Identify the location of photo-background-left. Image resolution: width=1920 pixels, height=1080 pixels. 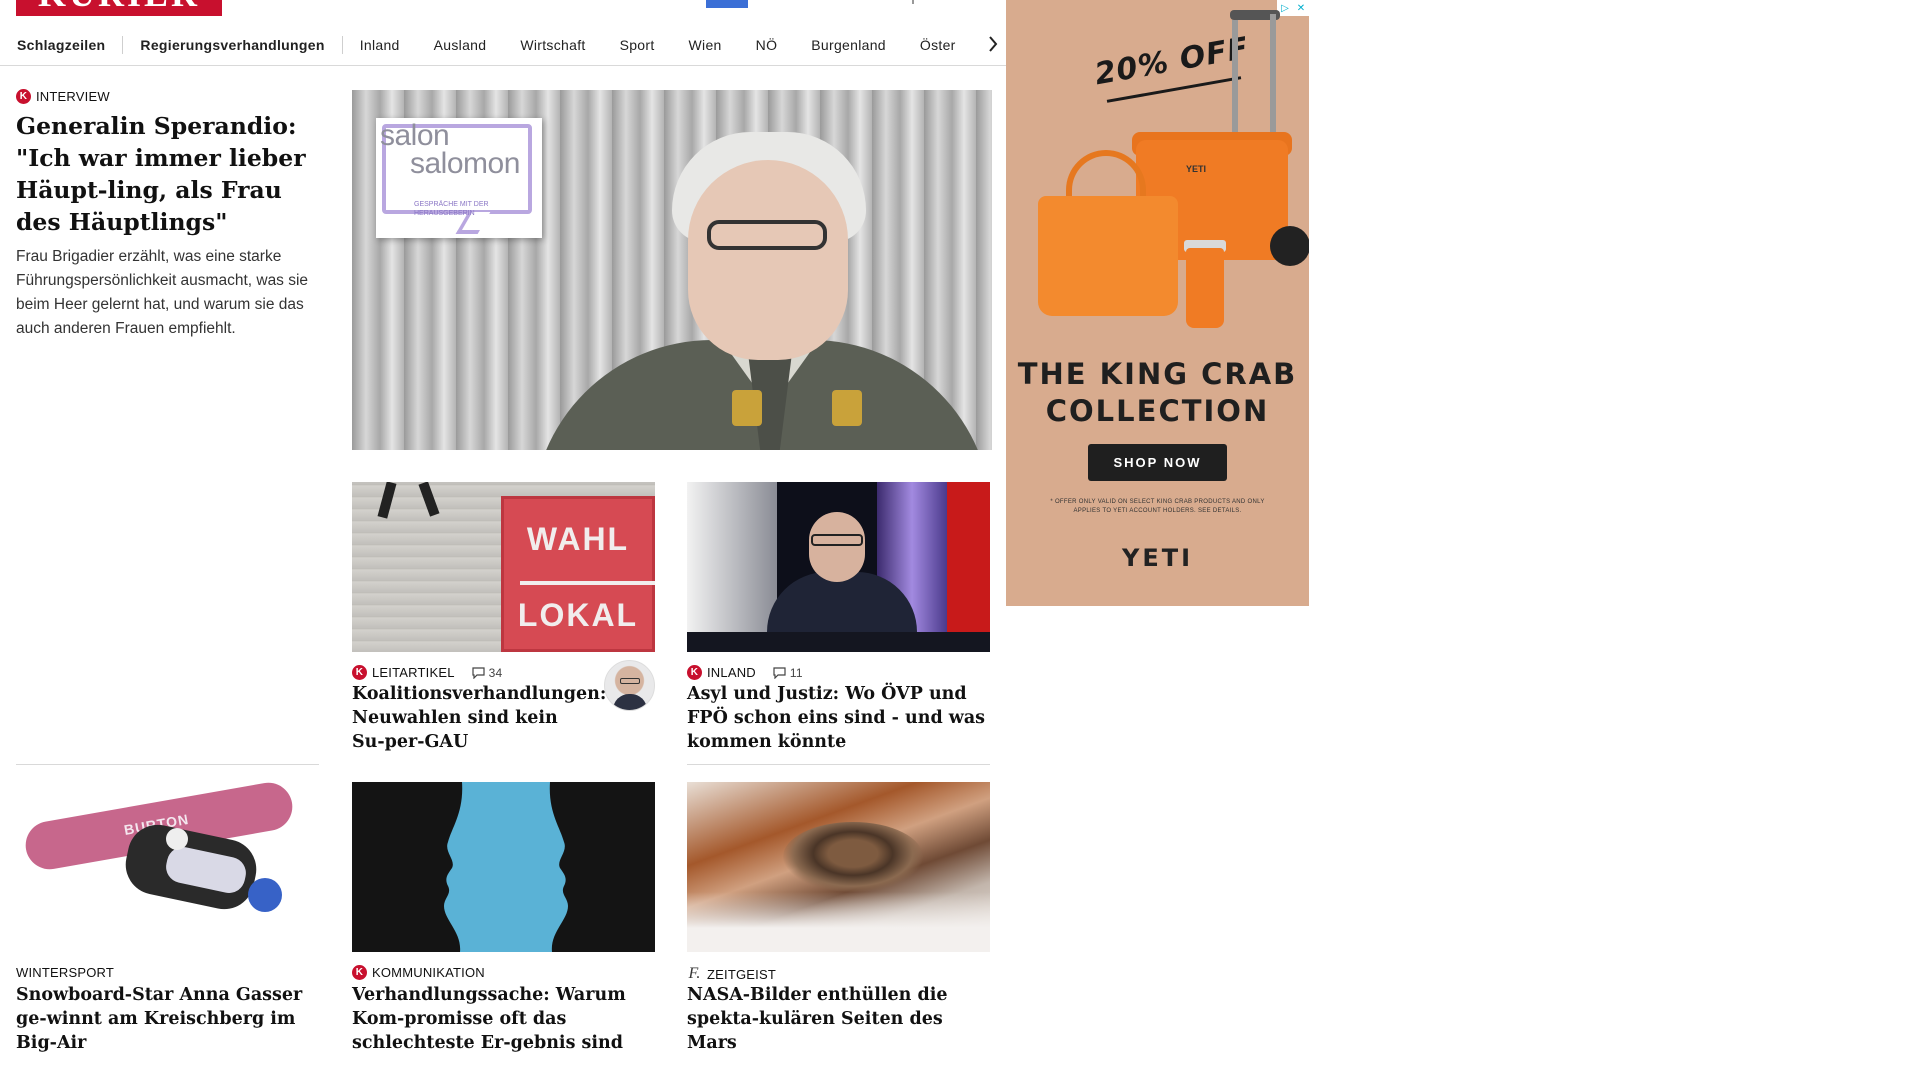
(732, 567).